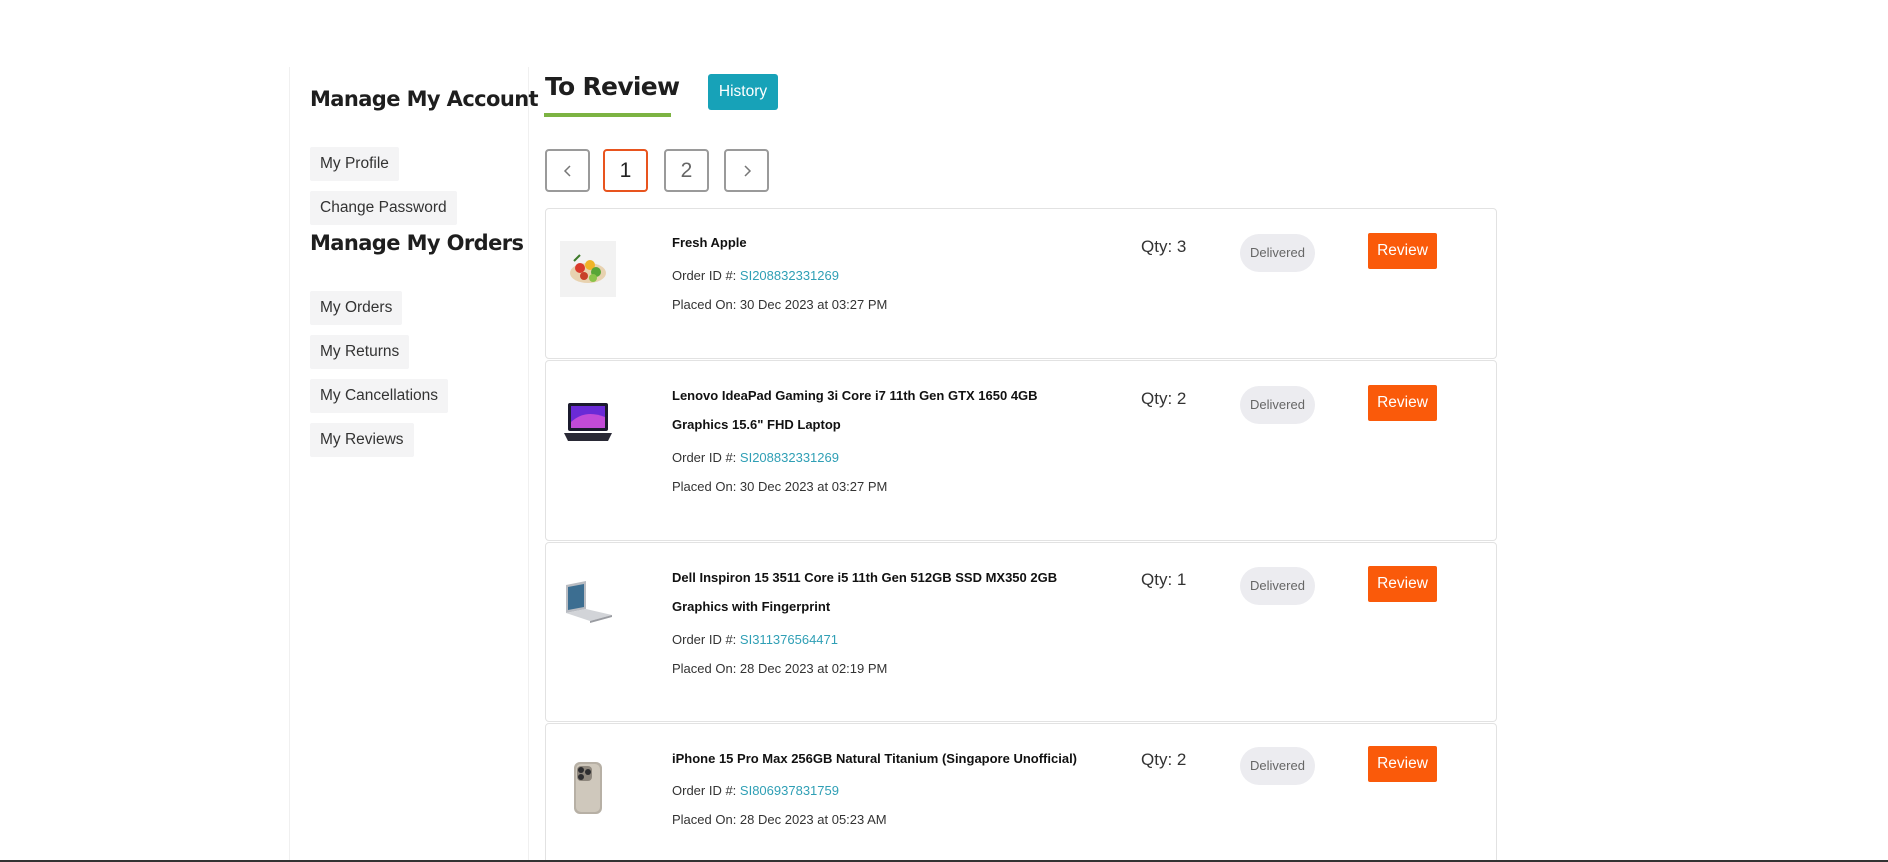 The width and height of the screenshot is (1888, 862). What do you see at coordinates (588, 422) in the screenshot?
I see `gaming-laptop-image` at bounding box center [588, 422].